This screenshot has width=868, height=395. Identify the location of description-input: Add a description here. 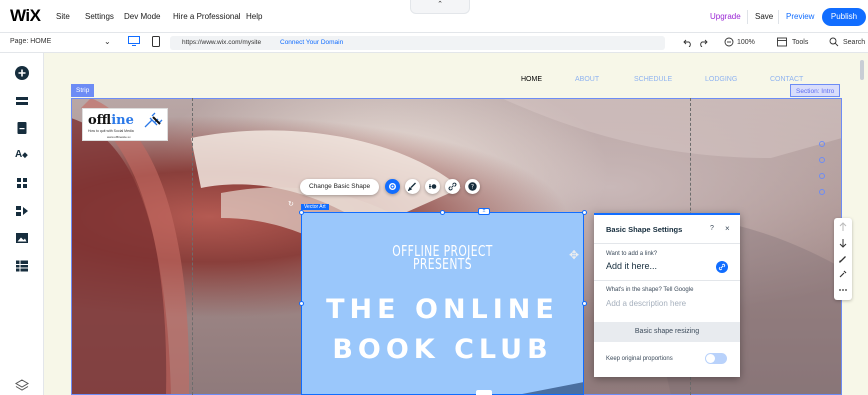
(646, 303).